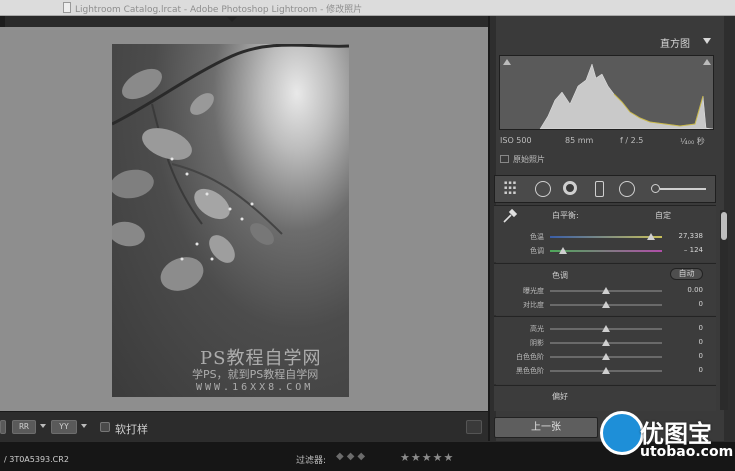 Image resolution: width=735 pixels, height=471 pixels. What do you see at coordinates (36, 459) in the screenshot?
I see `current-file-name: / 3T0A5393.CR2` at bounding box center [36, 459].